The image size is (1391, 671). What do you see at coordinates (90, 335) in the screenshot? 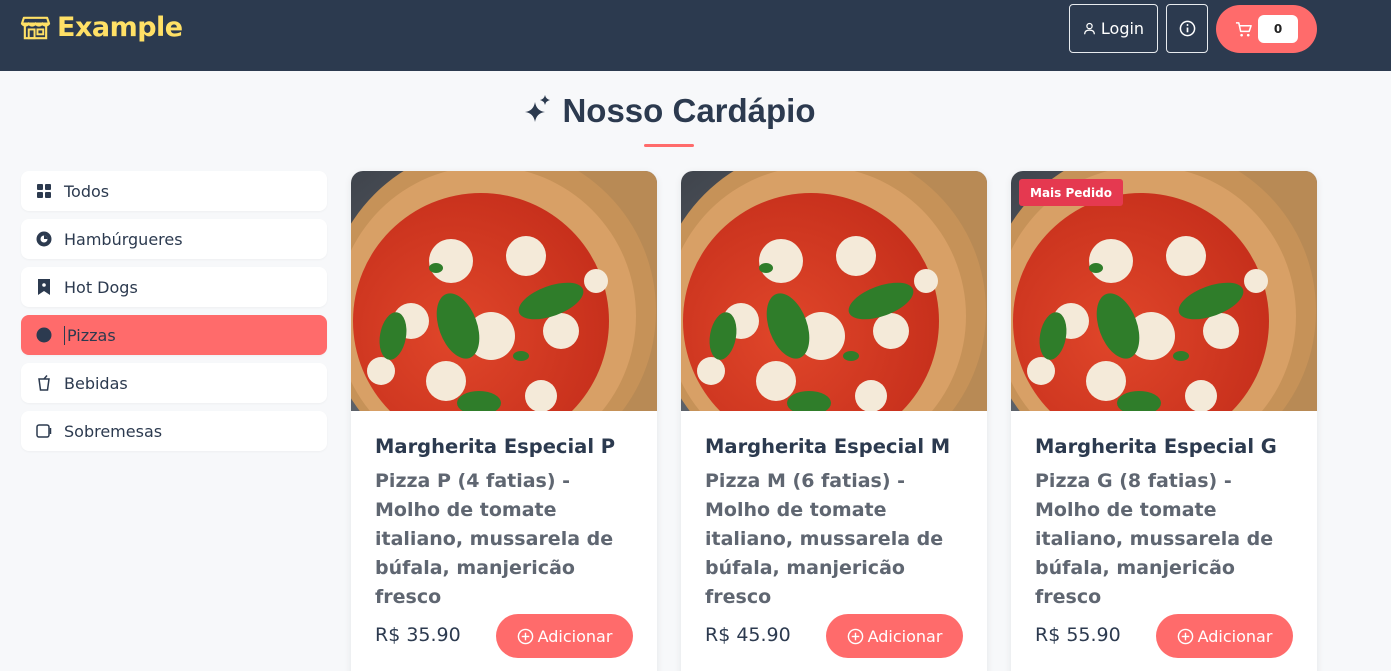
I see `sidebar-item-label: Pizzas` at bounding box center [90, 335].